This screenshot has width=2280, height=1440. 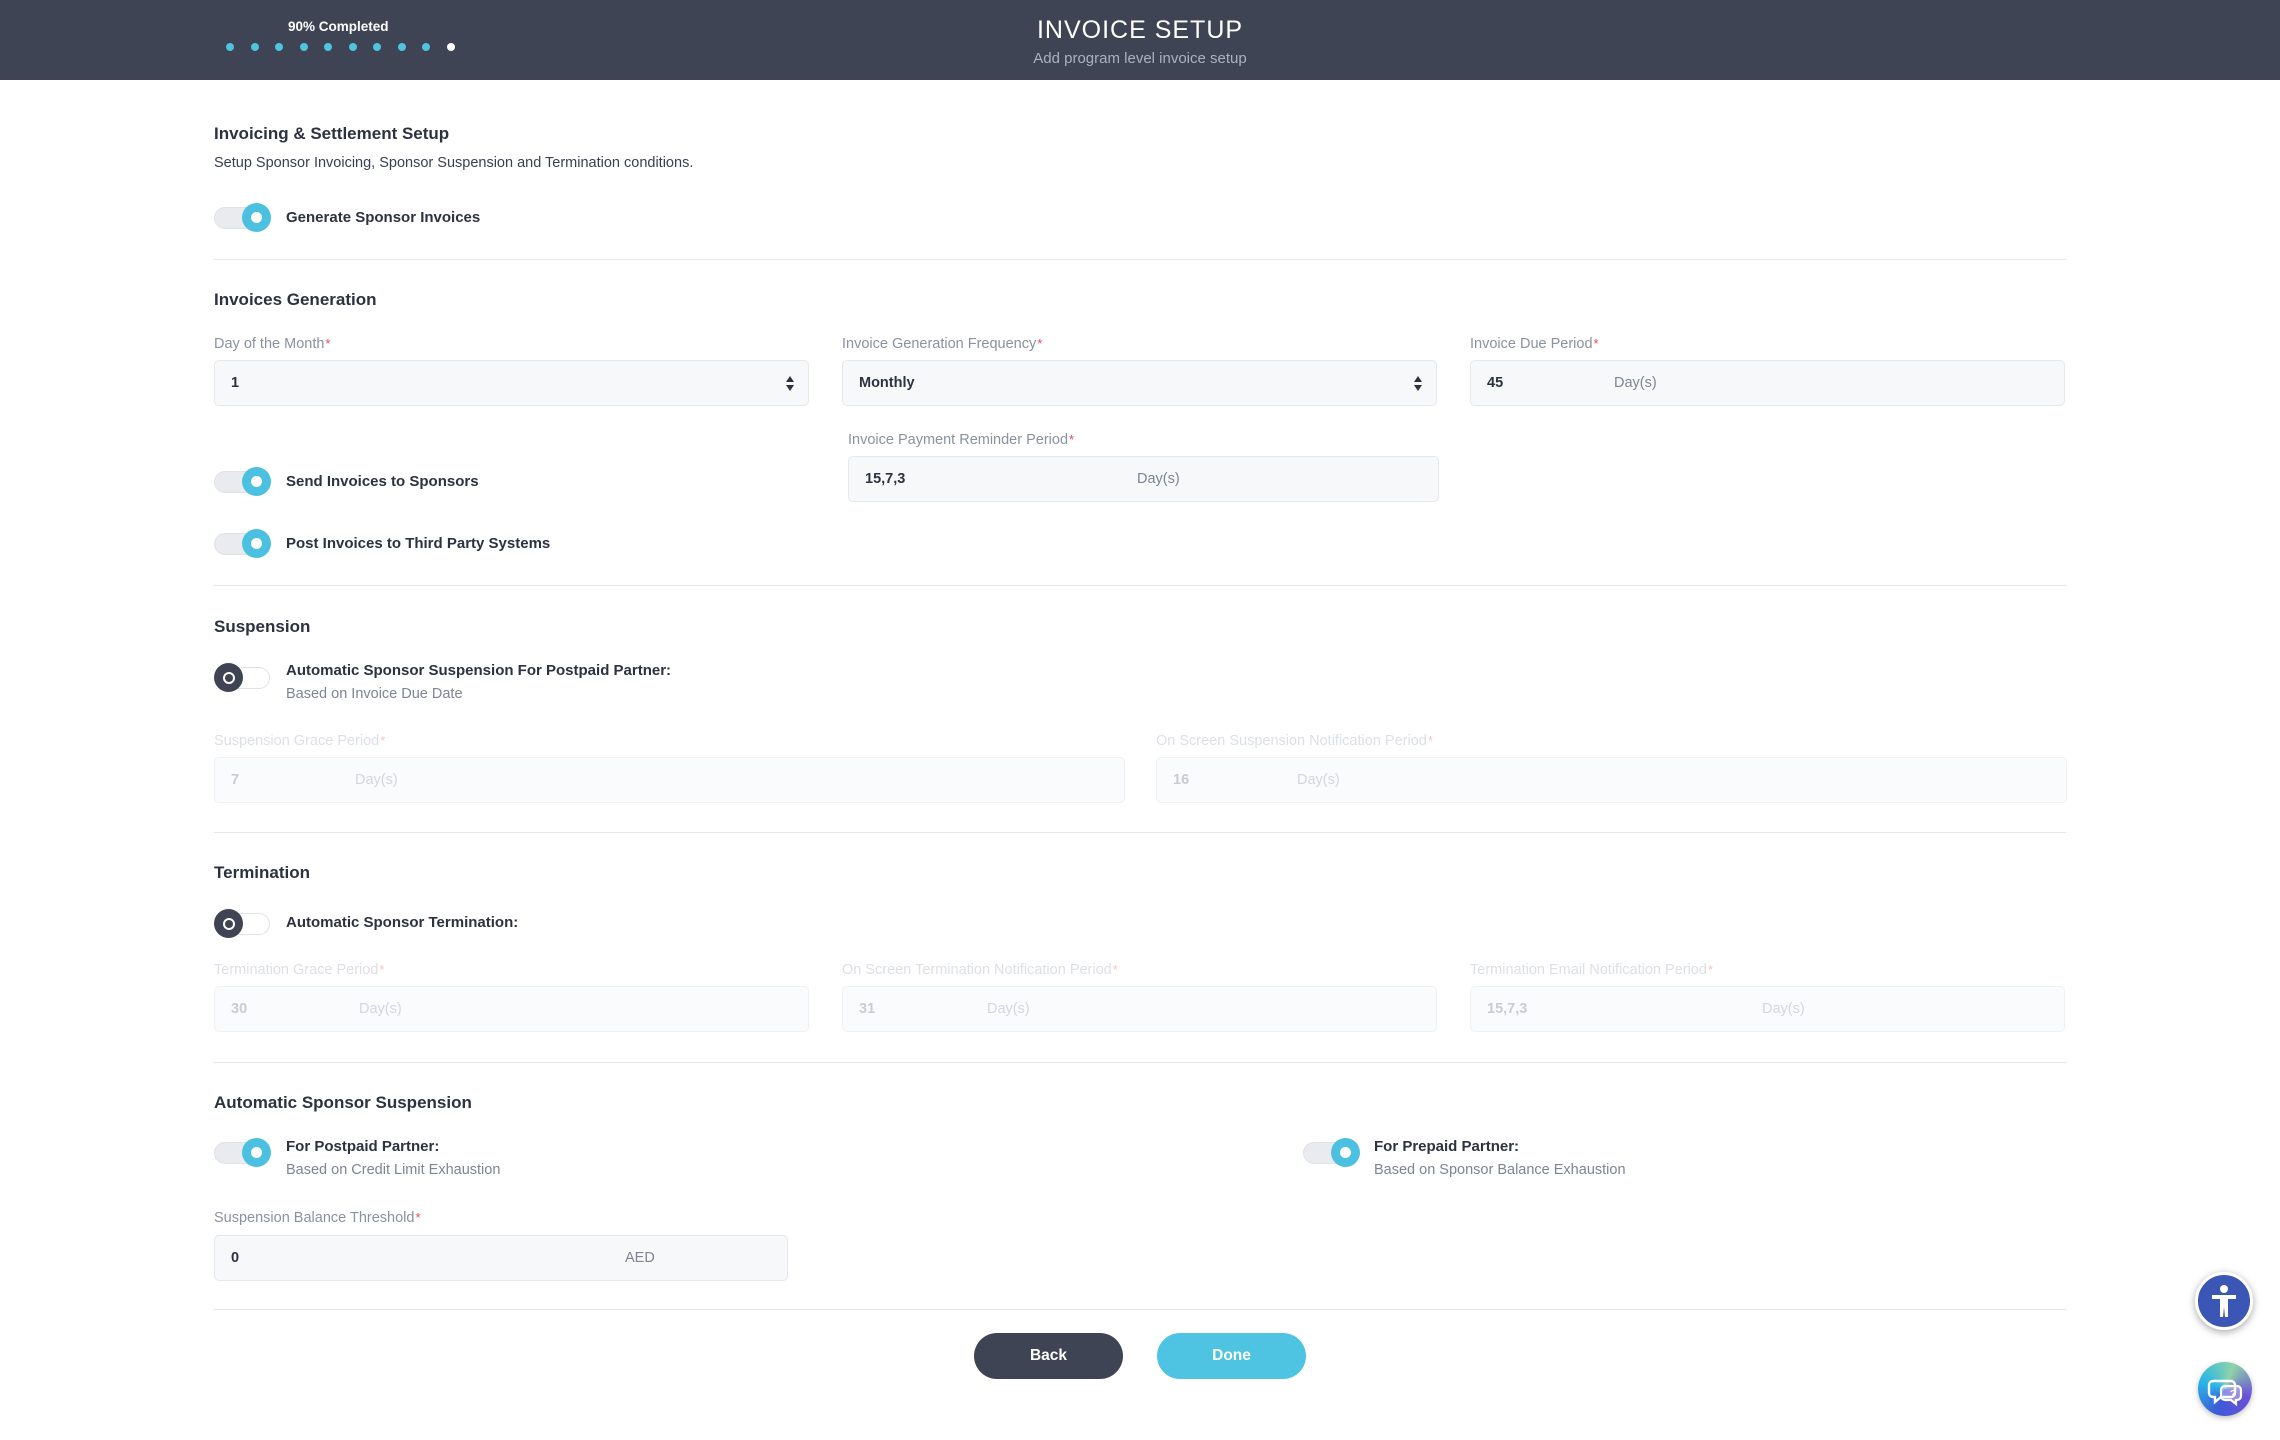 I want to click on post-invoices-toggle, so click(x=242, y=543).